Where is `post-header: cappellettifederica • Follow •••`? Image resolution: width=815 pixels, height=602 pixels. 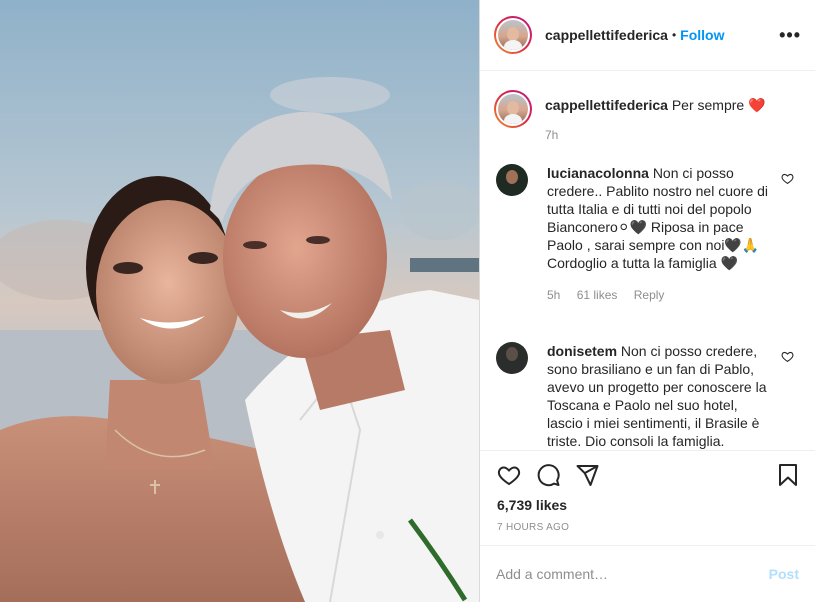
post-header: cappellettifederica • Follow ••• is located at coordinates (647, 35).